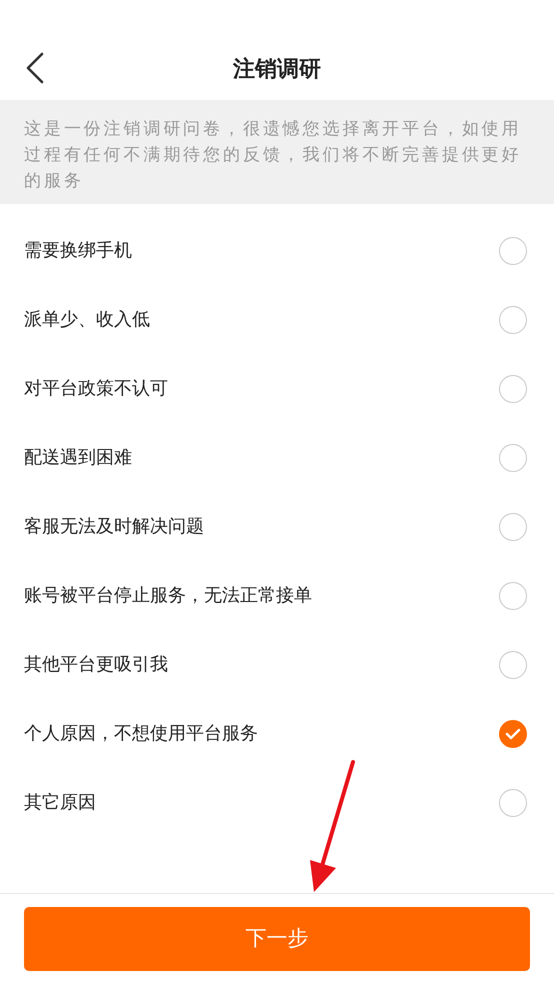 The height and width of the screenshot is (984, 554). I want to click on option-label: 配送遇到困难, so click(78, 458).